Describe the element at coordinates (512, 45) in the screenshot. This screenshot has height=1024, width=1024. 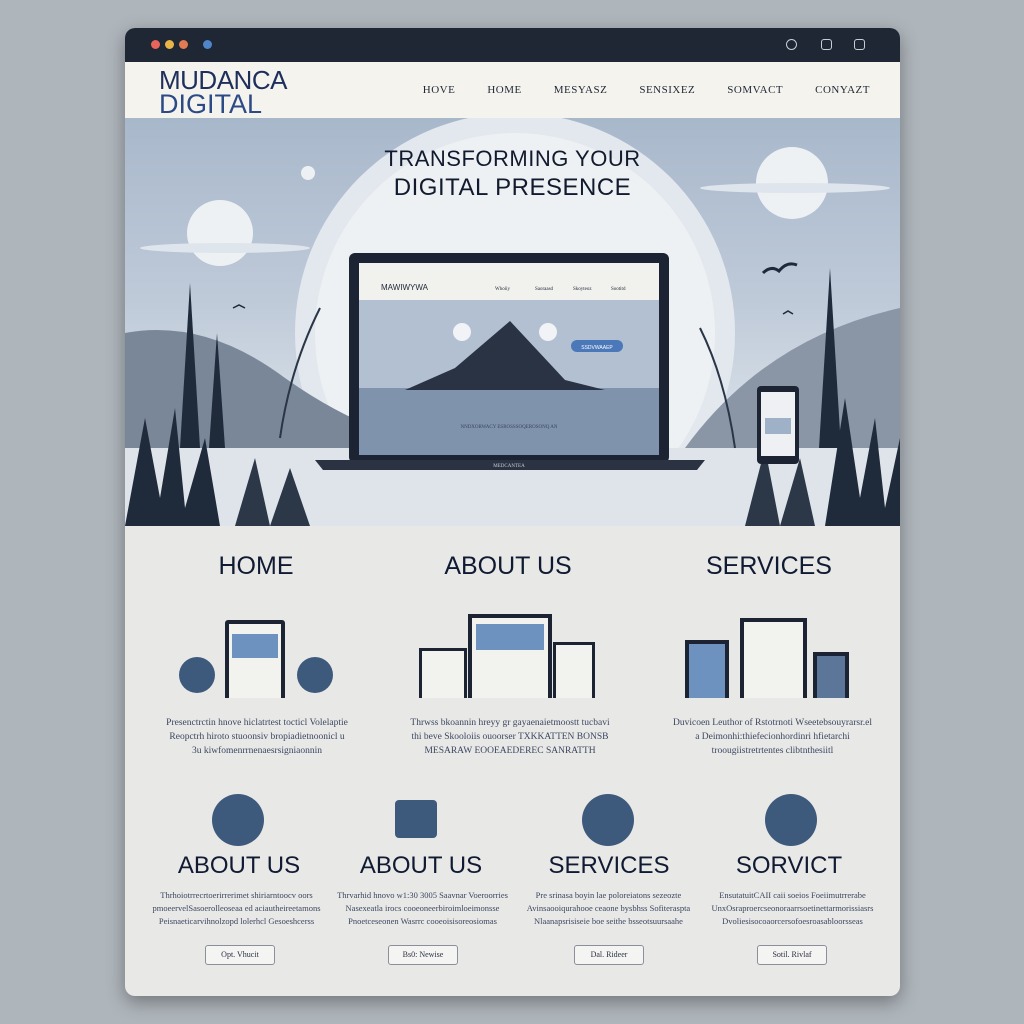
I see `browser-titlebar` at that location.